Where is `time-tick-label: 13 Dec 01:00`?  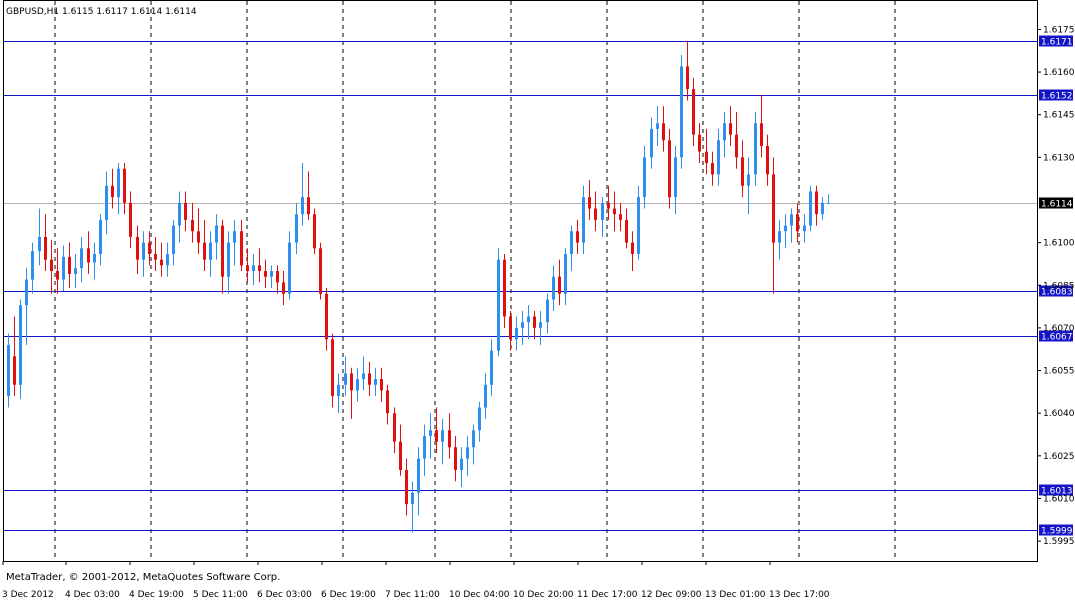 time-tick-label: 13 Dec 01:00 is located at coordinates (735, 595).